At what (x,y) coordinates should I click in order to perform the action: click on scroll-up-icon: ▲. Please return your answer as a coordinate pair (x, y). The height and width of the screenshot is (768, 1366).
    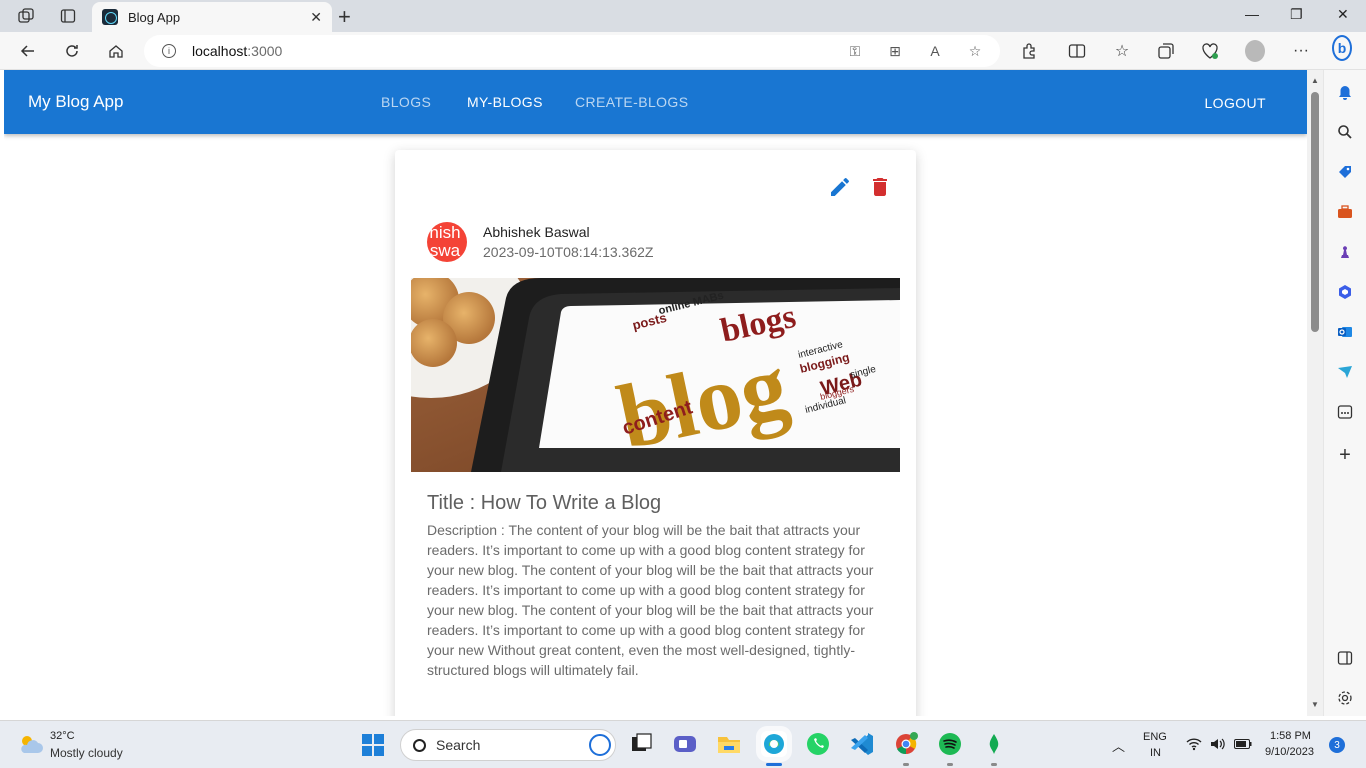
    Looking at the image, I should click on (1315, 80).